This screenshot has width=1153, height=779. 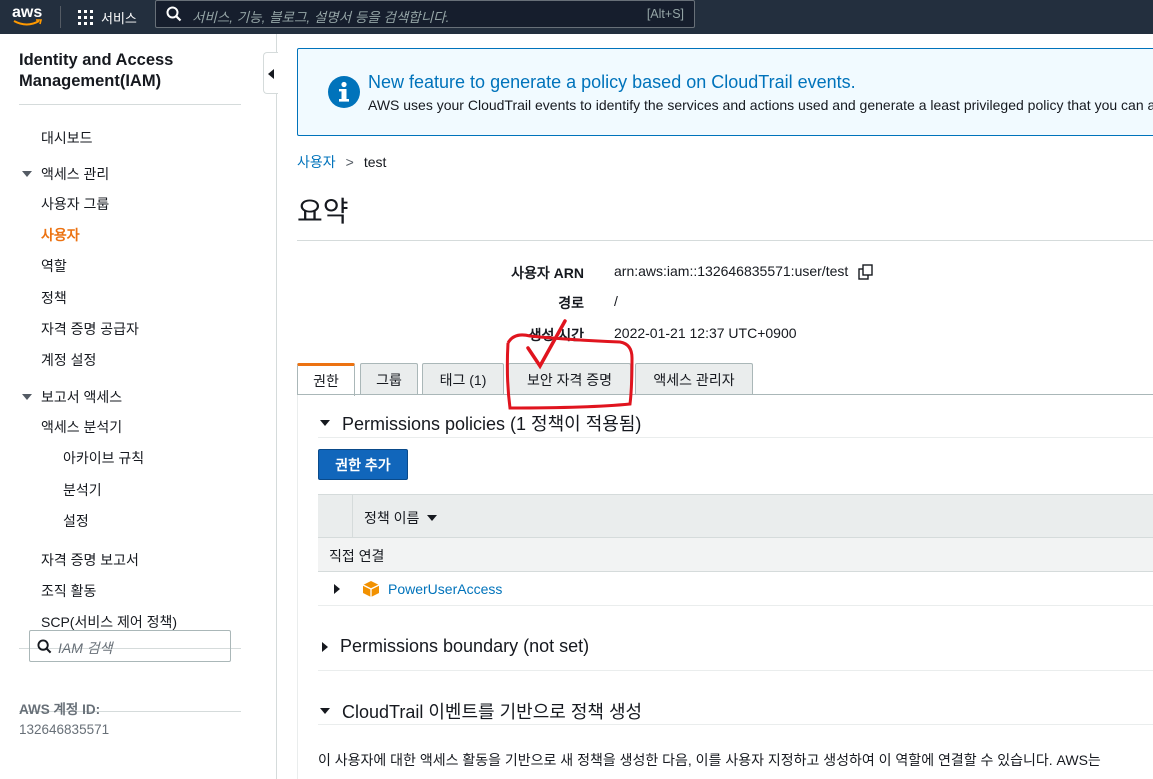 I want to click on sidebar-item-access-analyzer: 액세스 분석기, so click(x=81, y=427).